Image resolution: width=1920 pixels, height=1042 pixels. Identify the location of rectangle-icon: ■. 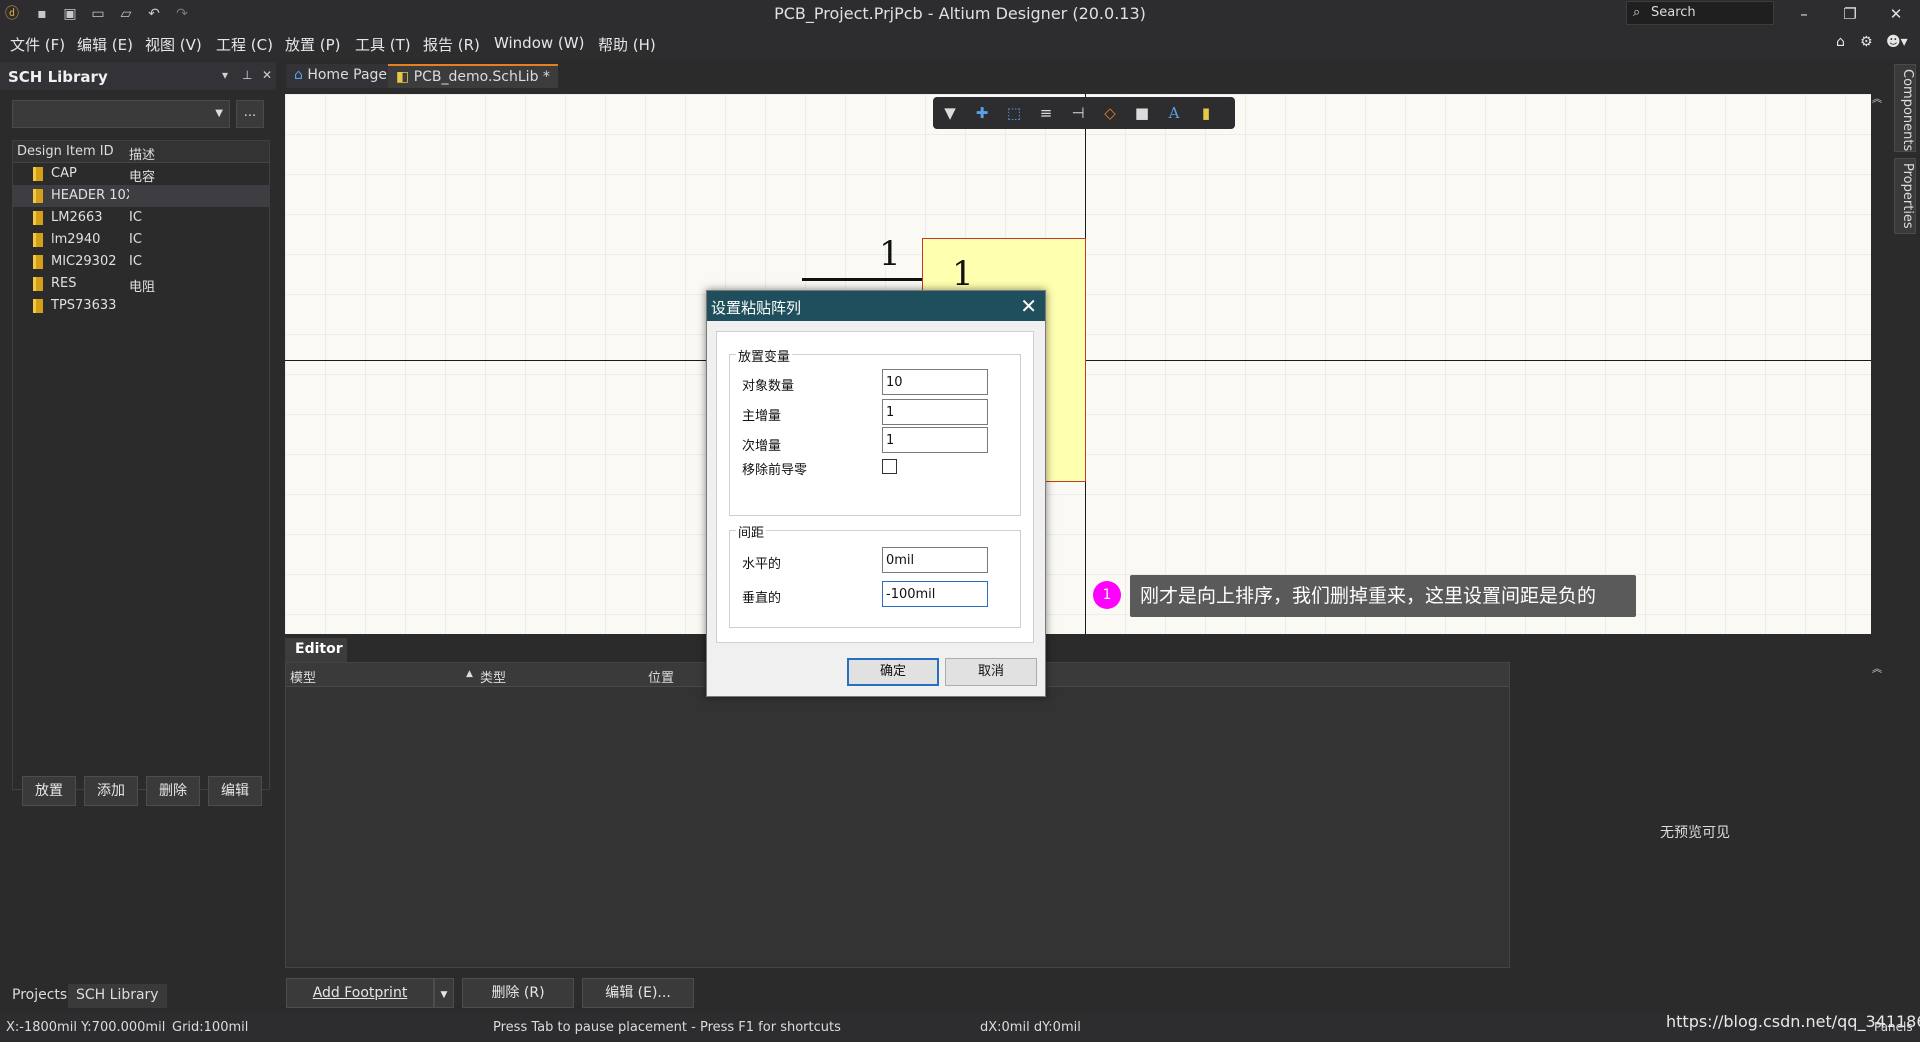
(1142, 113).